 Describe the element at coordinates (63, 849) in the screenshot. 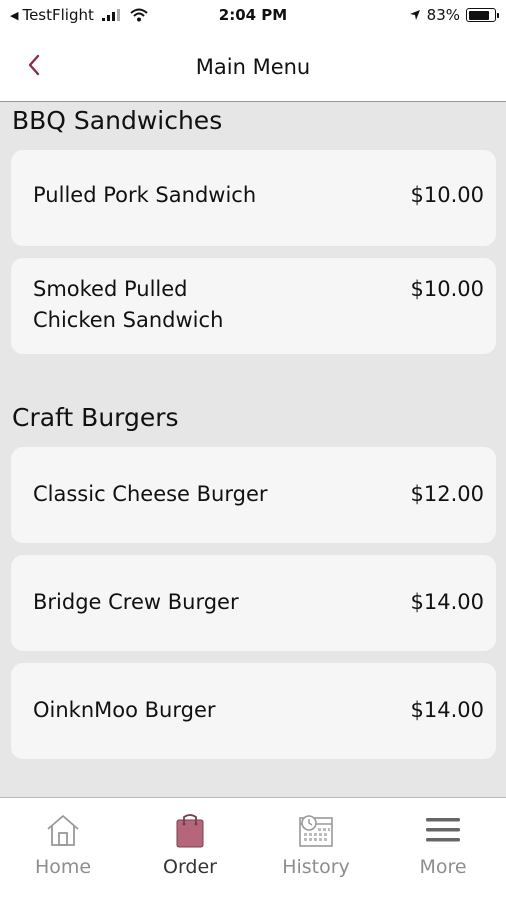

I see `tab-home: Home` at that location.